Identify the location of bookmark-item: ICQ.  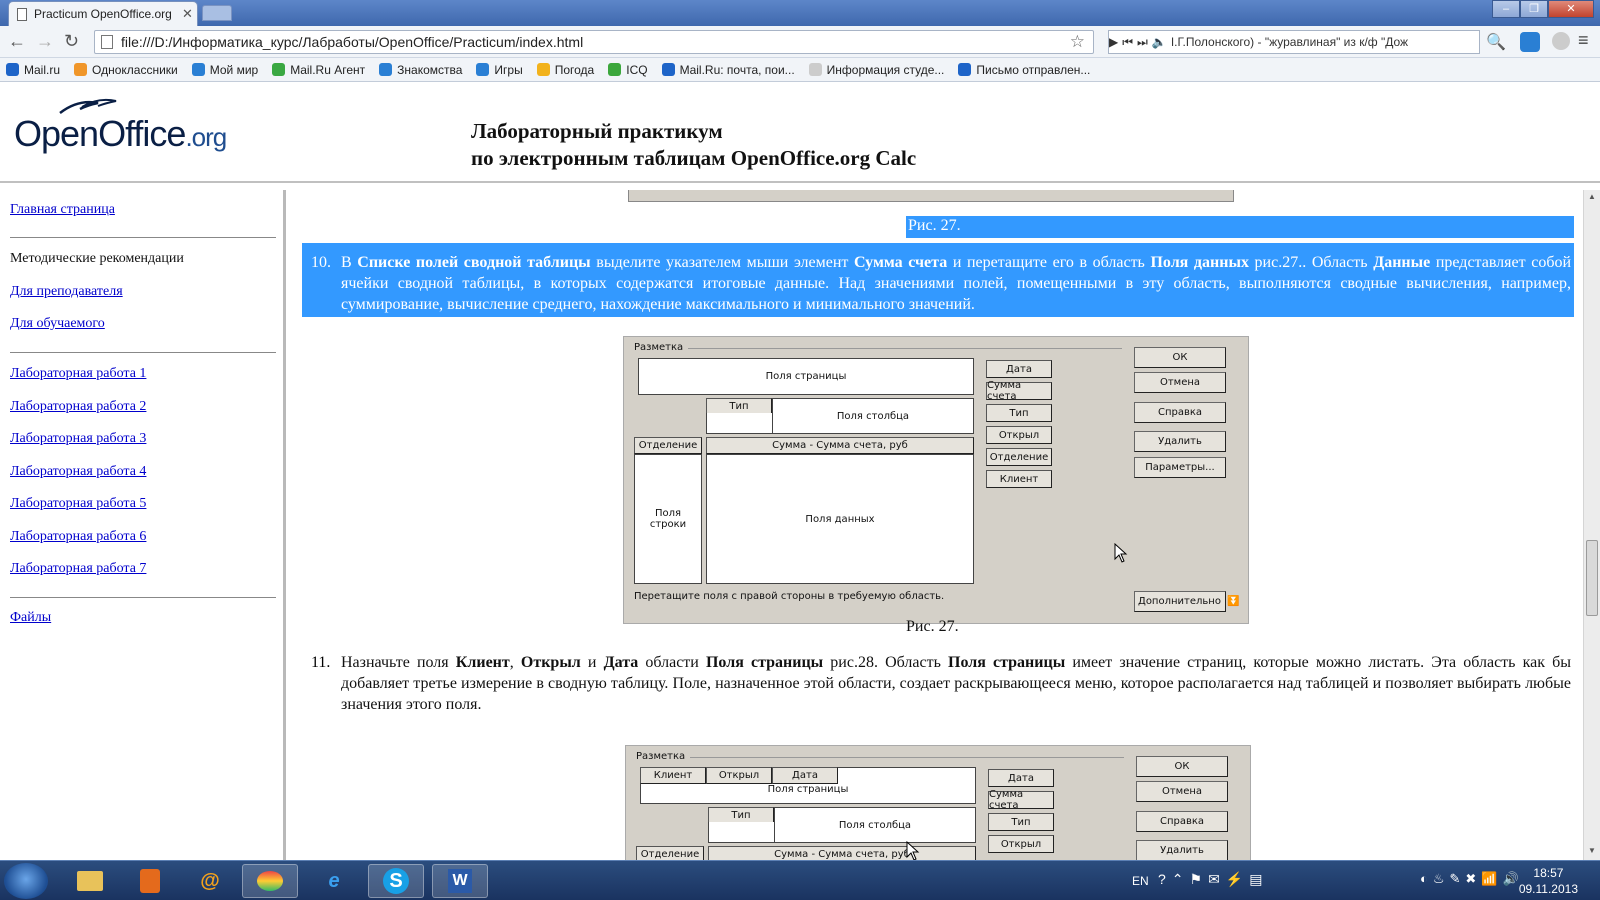
(628, 69).